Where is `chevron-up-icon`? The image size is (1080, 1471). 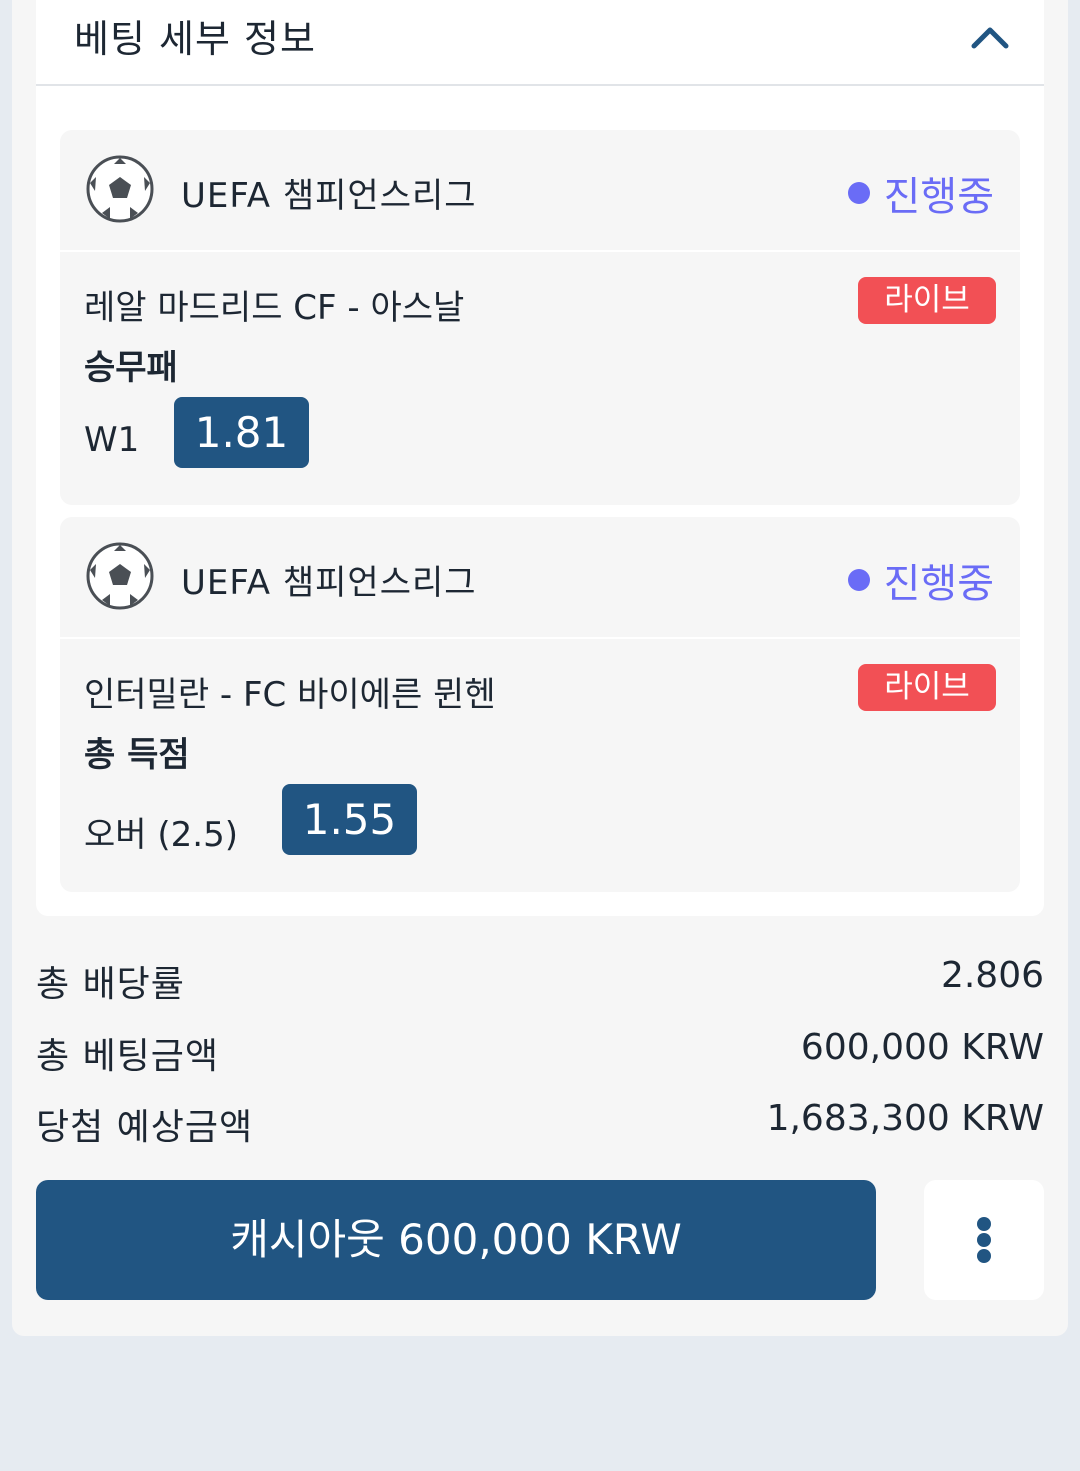
chevron-up-icon is located at coordinates (990, 35).